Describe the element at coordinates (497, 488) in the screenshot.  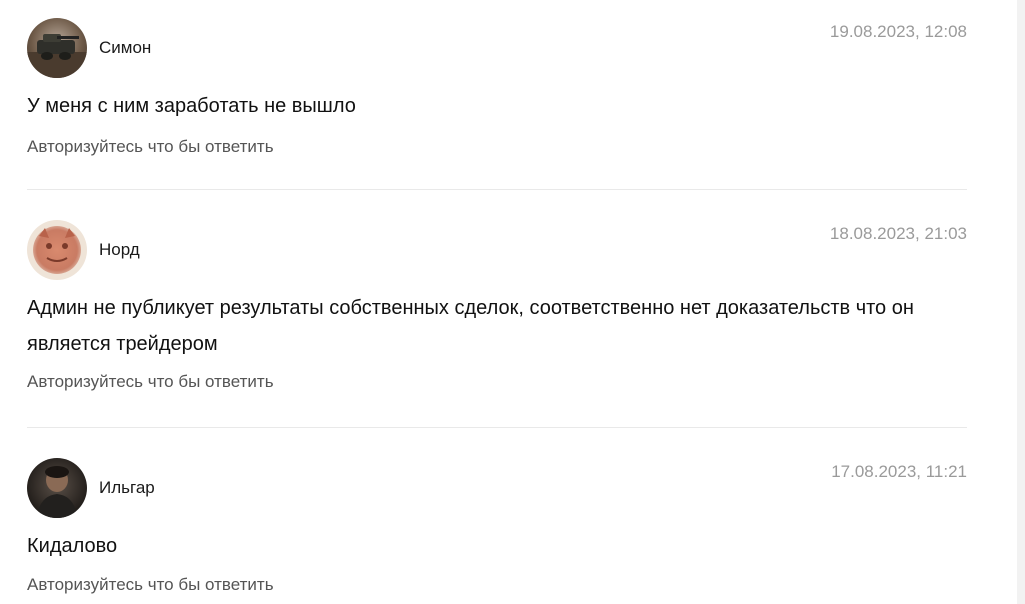
I see `comment-header: Ильгар 17.08.2023, 11:21` at that location.